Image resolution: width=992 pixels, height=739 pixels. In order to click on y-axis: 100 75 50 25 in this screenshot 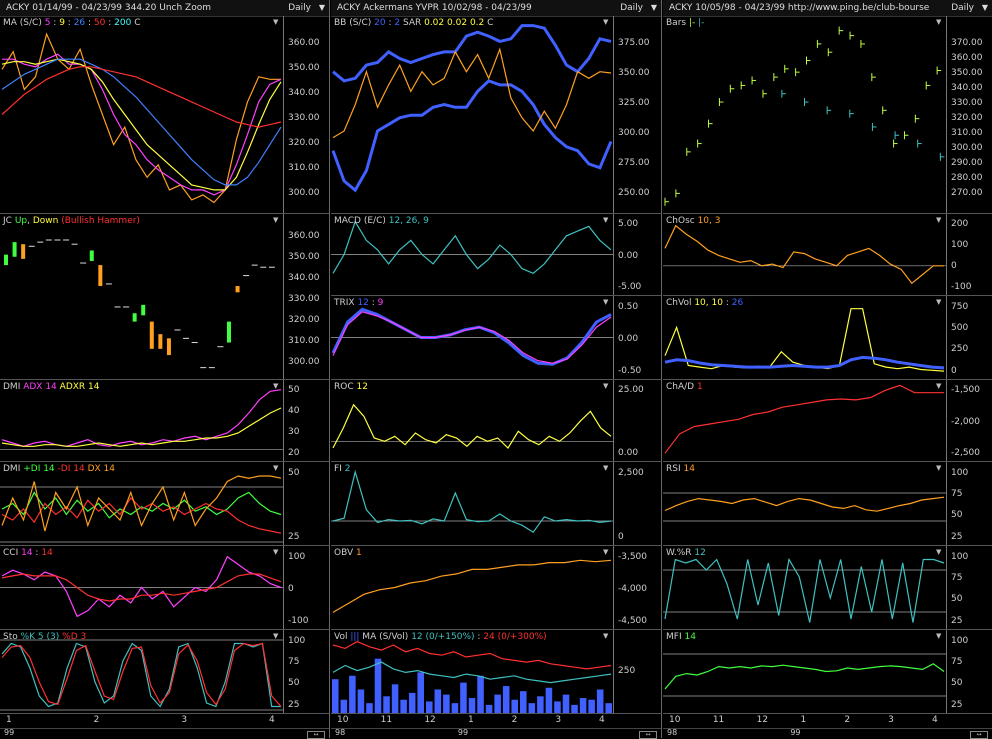, I will do `click(306, 671)`.